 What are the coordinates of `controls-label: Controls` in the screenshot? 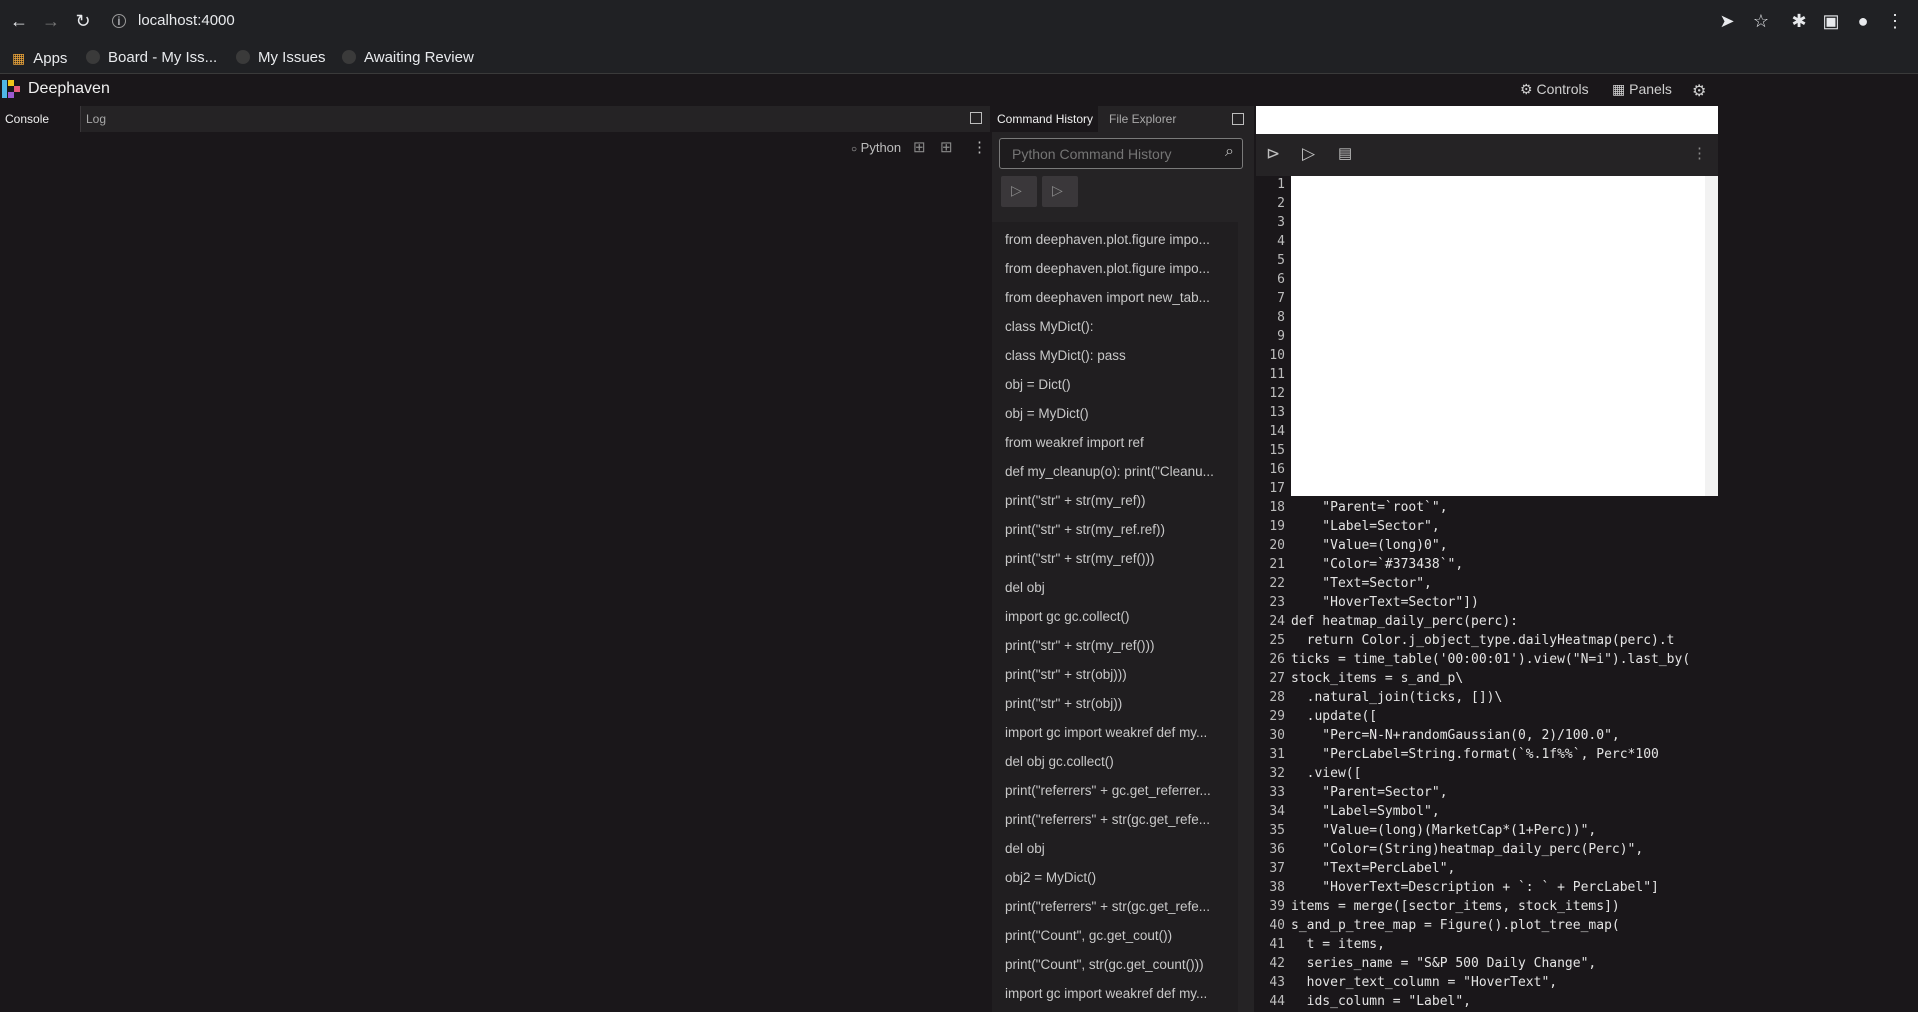 It's located at (1562, 89).